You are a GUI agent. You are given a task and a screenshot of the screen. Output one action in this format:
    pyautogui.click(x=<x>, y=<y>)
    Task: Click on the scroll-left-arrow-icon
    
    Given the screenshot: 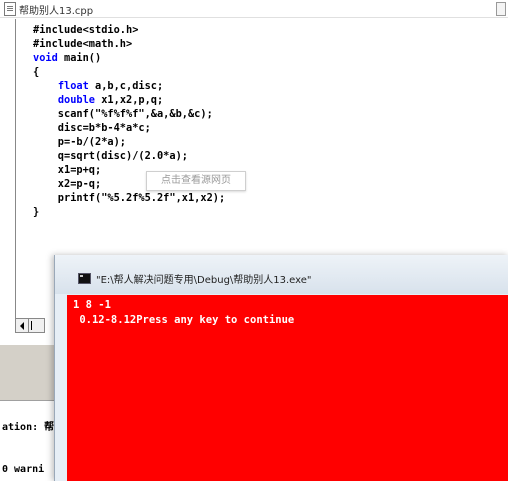 What is the action you would take?
    pyautogui.click(x=22, y=325)
    